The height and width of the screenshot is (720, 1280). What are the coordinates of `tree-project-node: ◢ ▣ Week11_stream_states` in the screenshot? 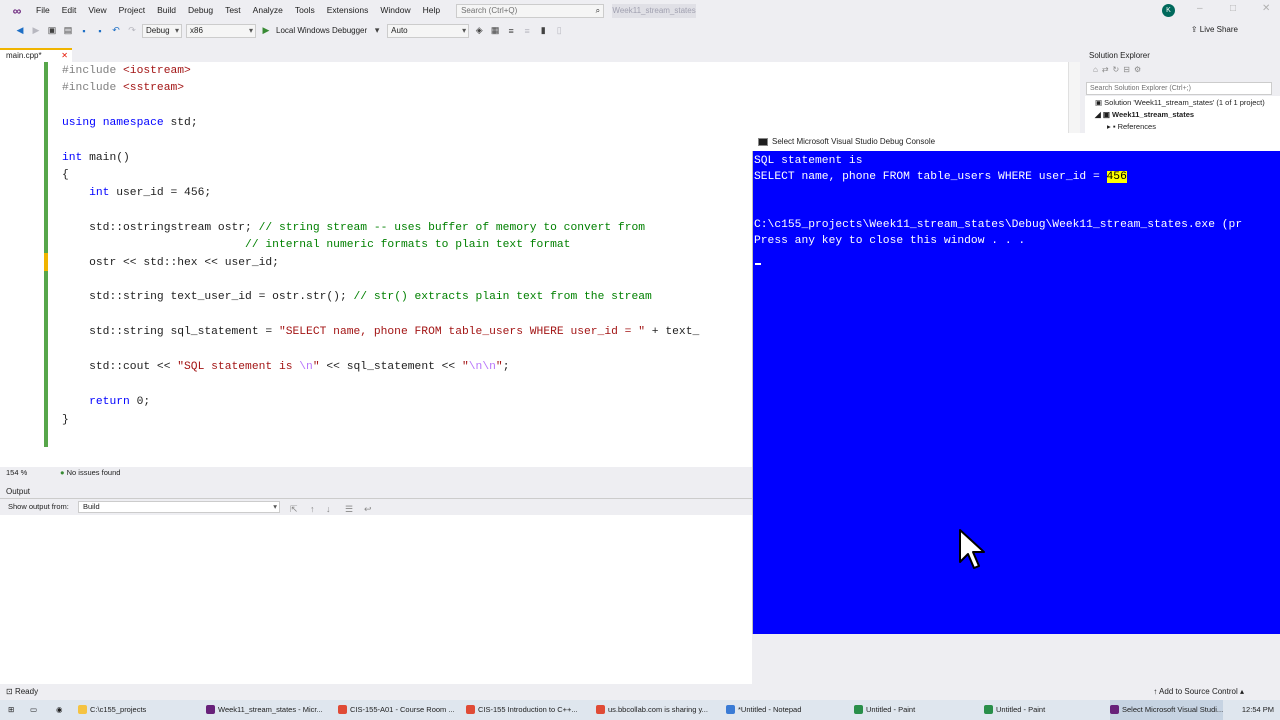 It's located at (1144, 115).